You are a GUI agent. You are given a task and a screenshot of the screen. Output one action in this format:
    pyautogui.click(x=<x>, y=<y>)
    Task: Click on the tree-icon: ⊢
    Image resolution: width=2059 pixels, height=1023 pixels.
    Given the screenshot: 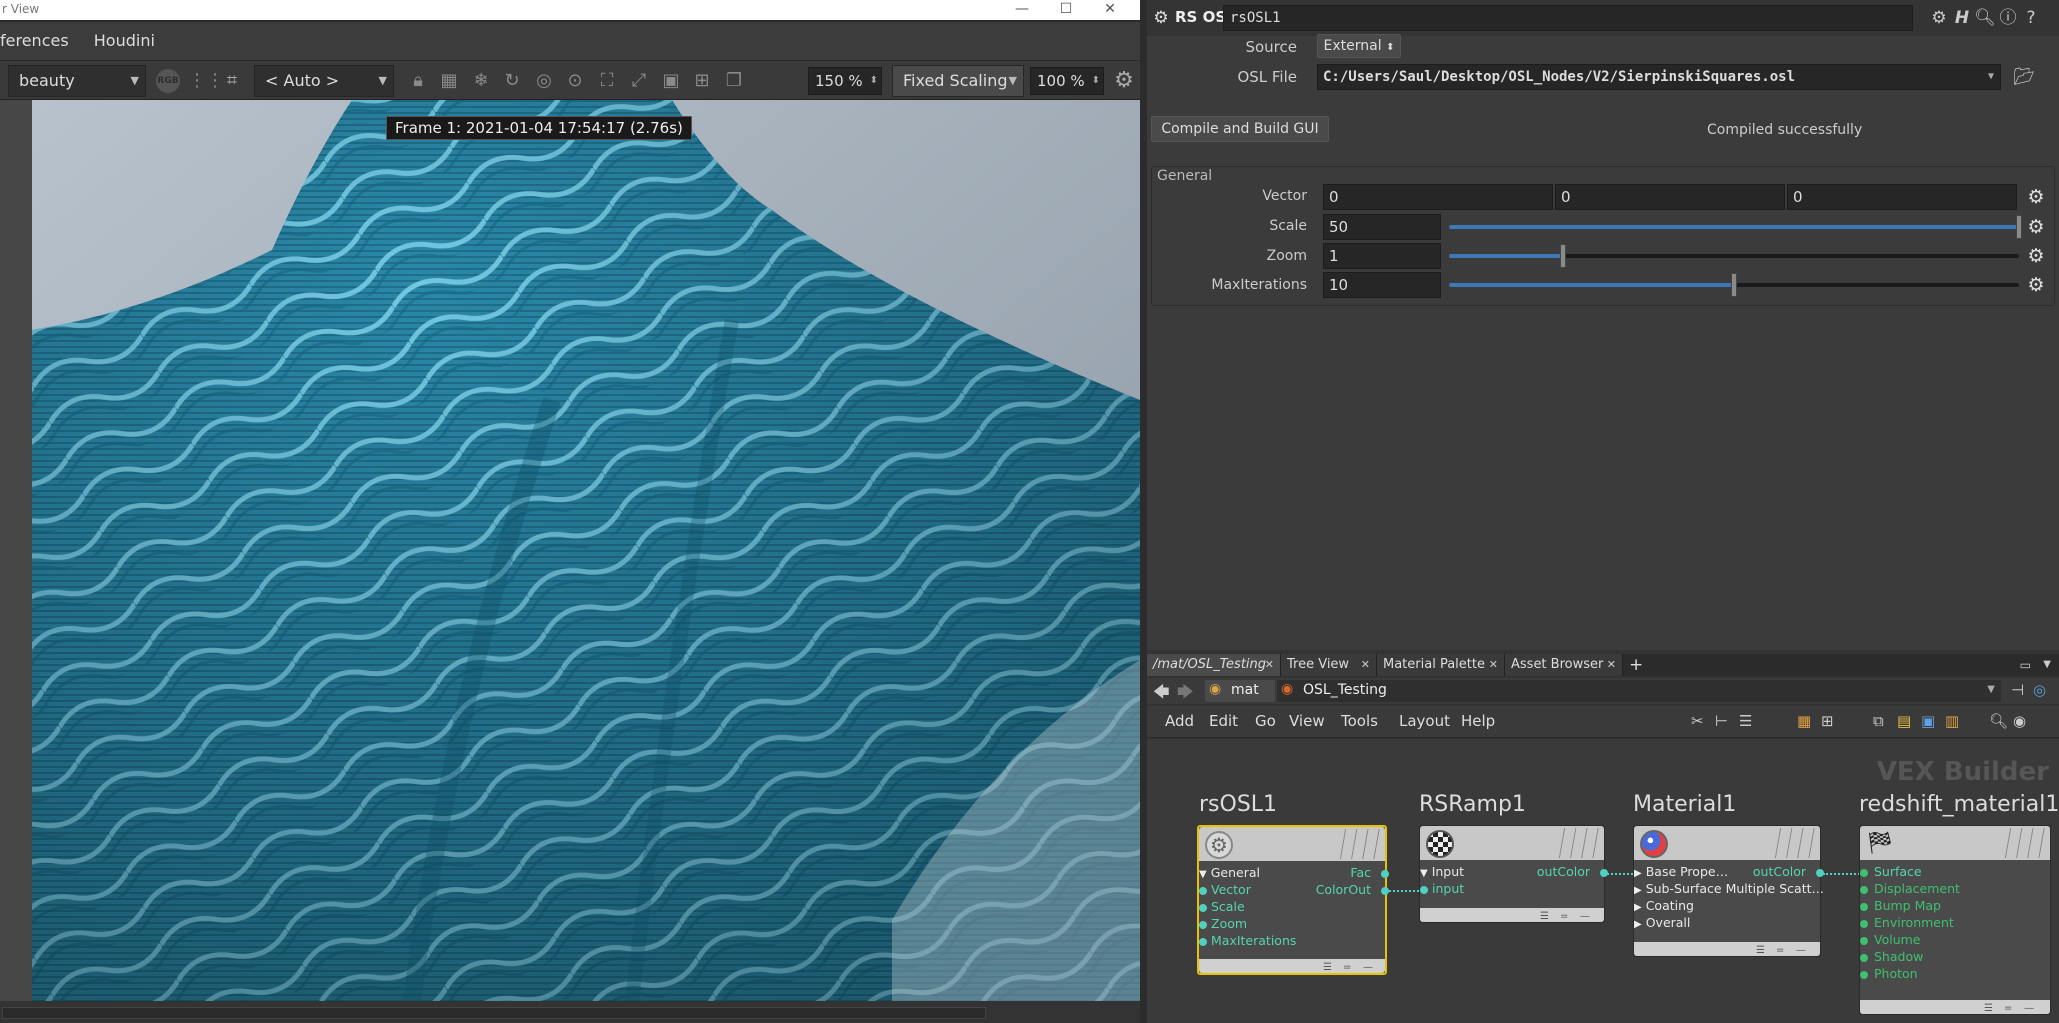 What is the action you would take?
    pyautogui.click(x=1721, y=721)
    